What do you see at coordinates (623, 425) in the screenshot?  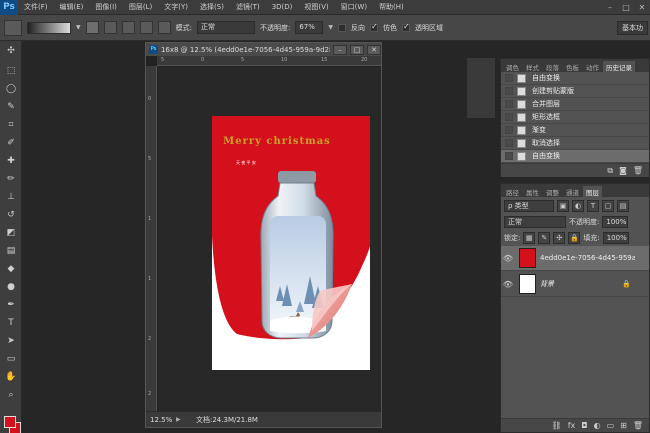 I see `new-layer-icon: ⊞` at bounding box center [623, 425].